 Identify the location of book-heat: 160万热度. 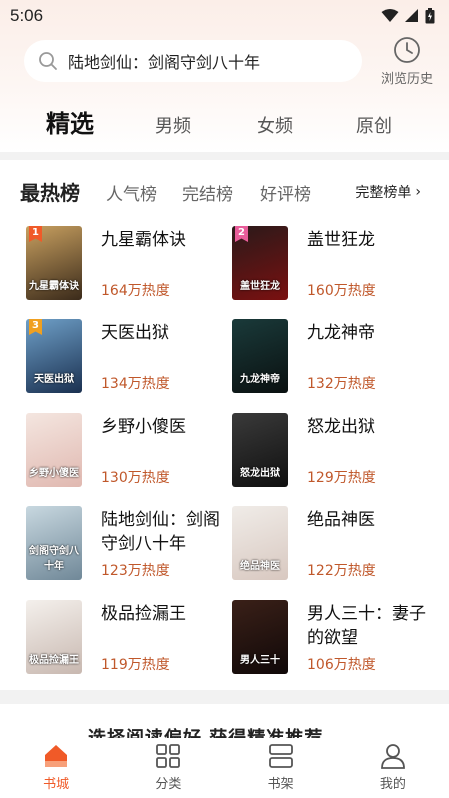
(341, 291).